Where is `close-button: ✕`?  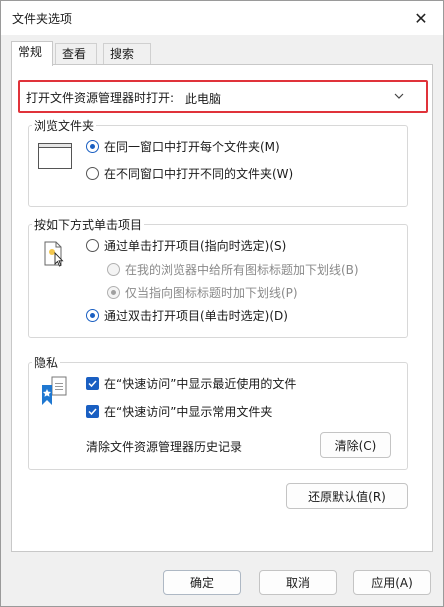 close-button: ✕ is located at coordinates (421, 18).